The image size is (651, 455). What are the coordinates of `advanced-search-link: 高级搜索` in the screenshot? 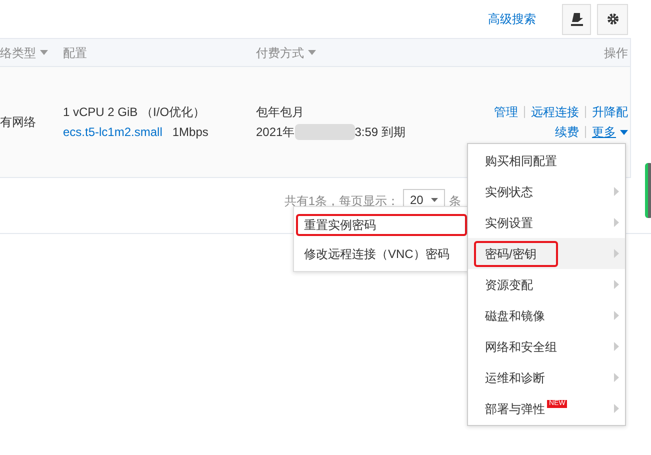 It's located at (512, 19).